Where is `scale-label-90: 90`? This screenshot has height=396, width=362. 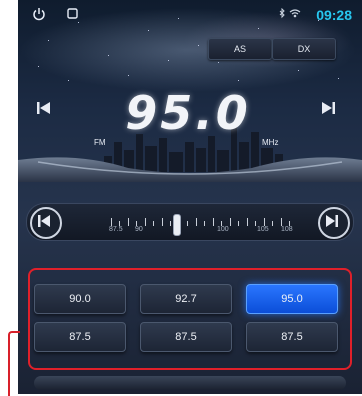
scale-label-90: 90 is located at coordinates (139, 229).